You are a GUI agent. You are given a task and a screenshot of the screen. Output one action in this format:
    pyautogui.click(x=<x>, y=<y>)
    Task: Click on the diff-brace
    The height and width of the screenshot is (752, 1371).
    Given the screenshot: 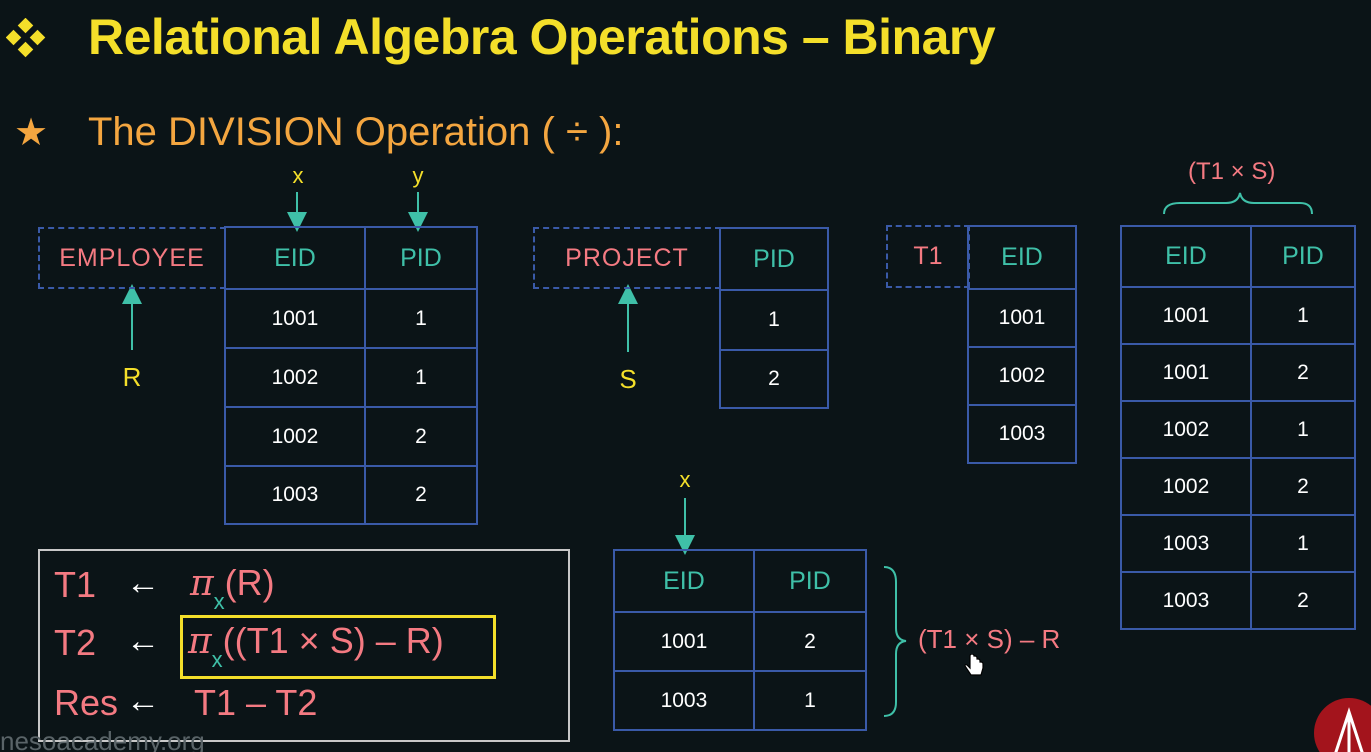 What is the action you would take?
    pyautogui.click(x=895, y=641)
    